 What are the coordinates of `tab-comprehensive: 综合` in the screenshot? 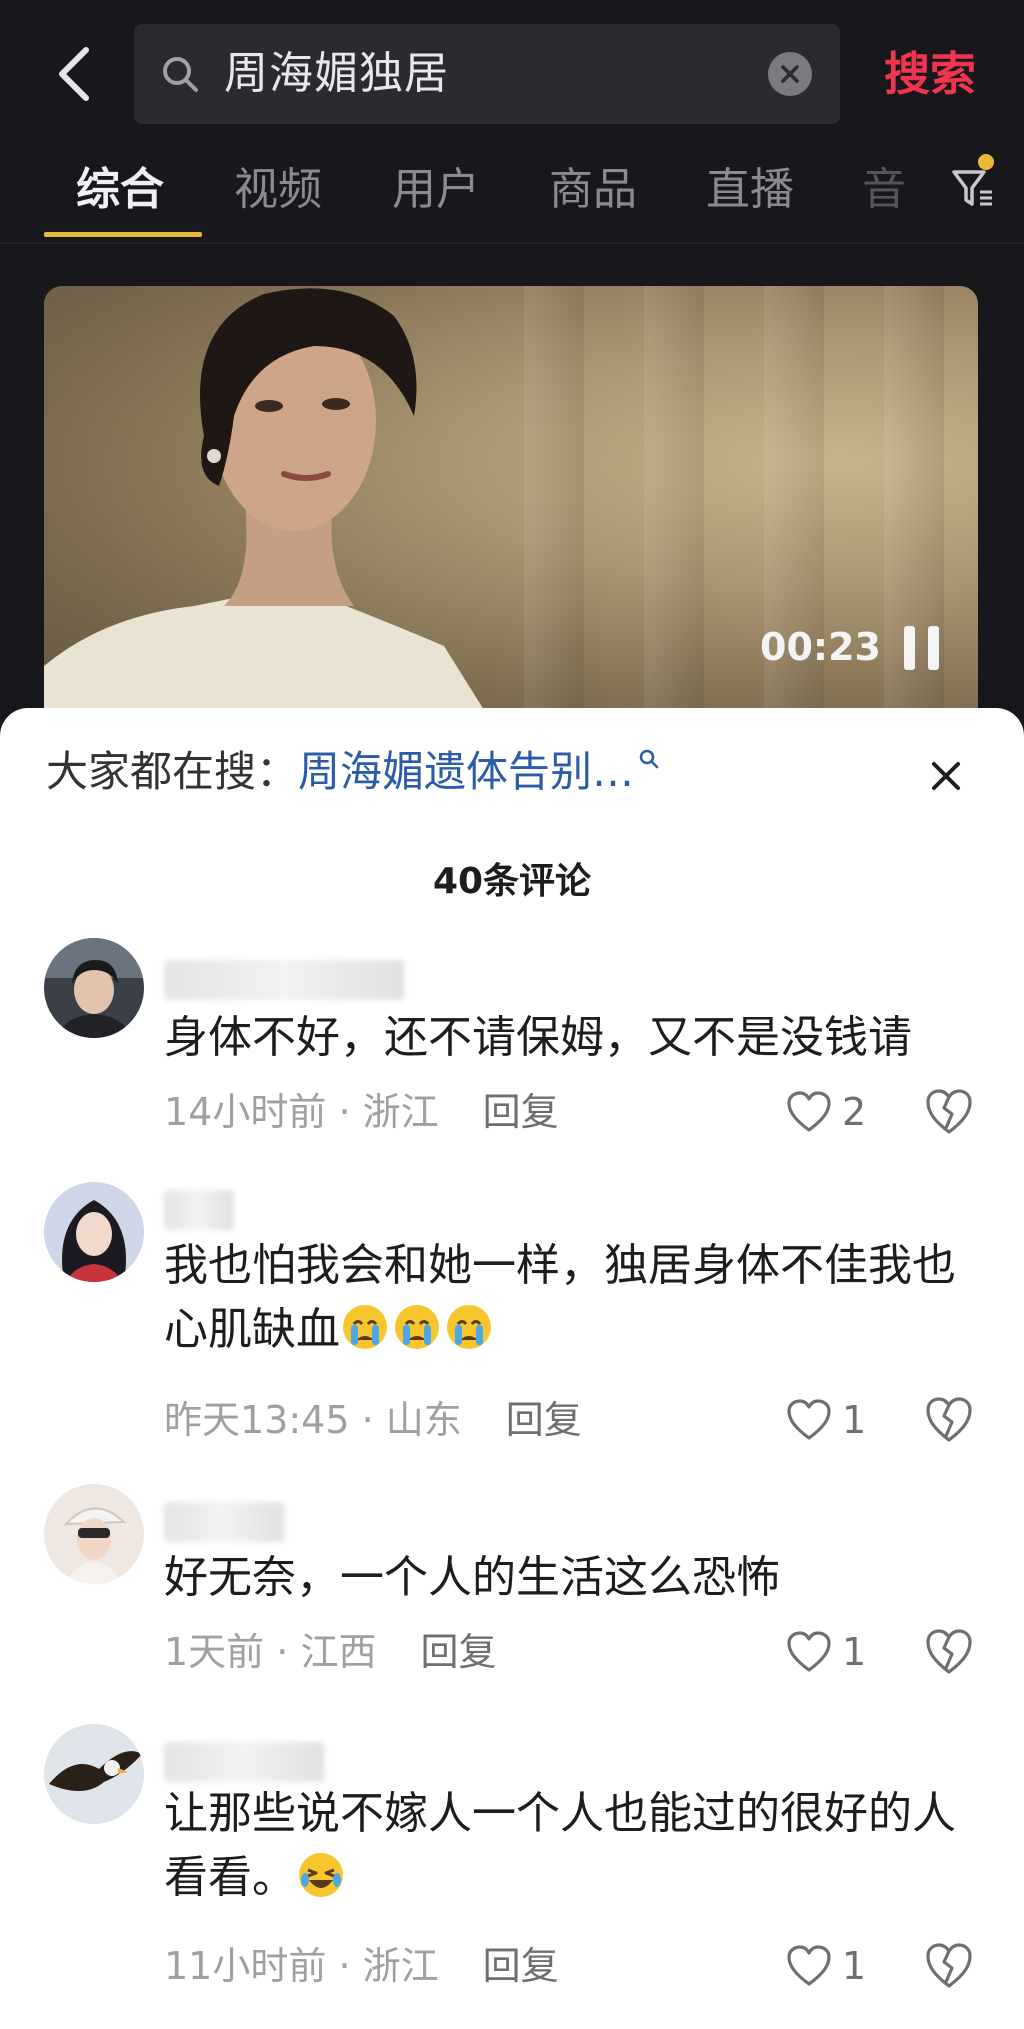 It's located at (120, 190).